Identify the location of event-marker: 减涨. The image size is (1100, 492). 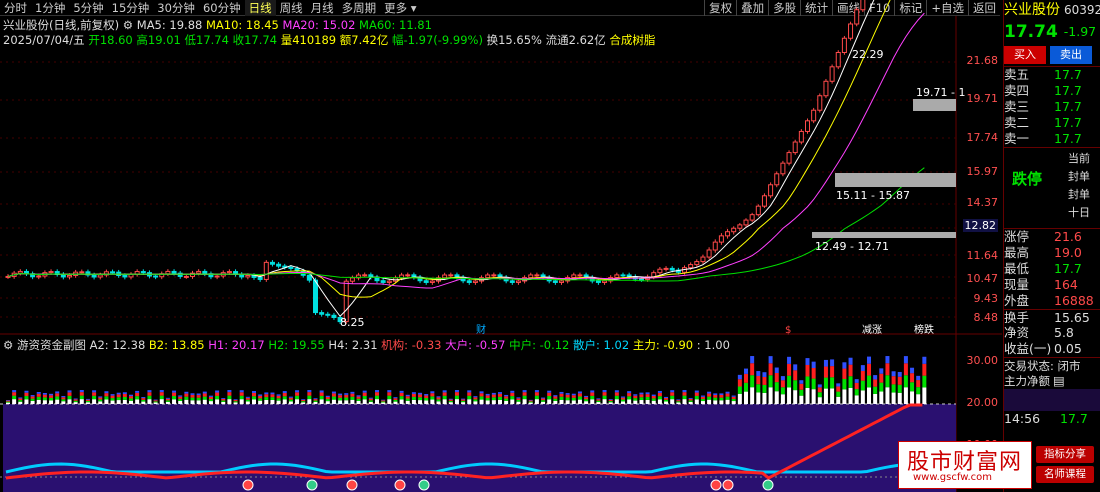
(872, 330).